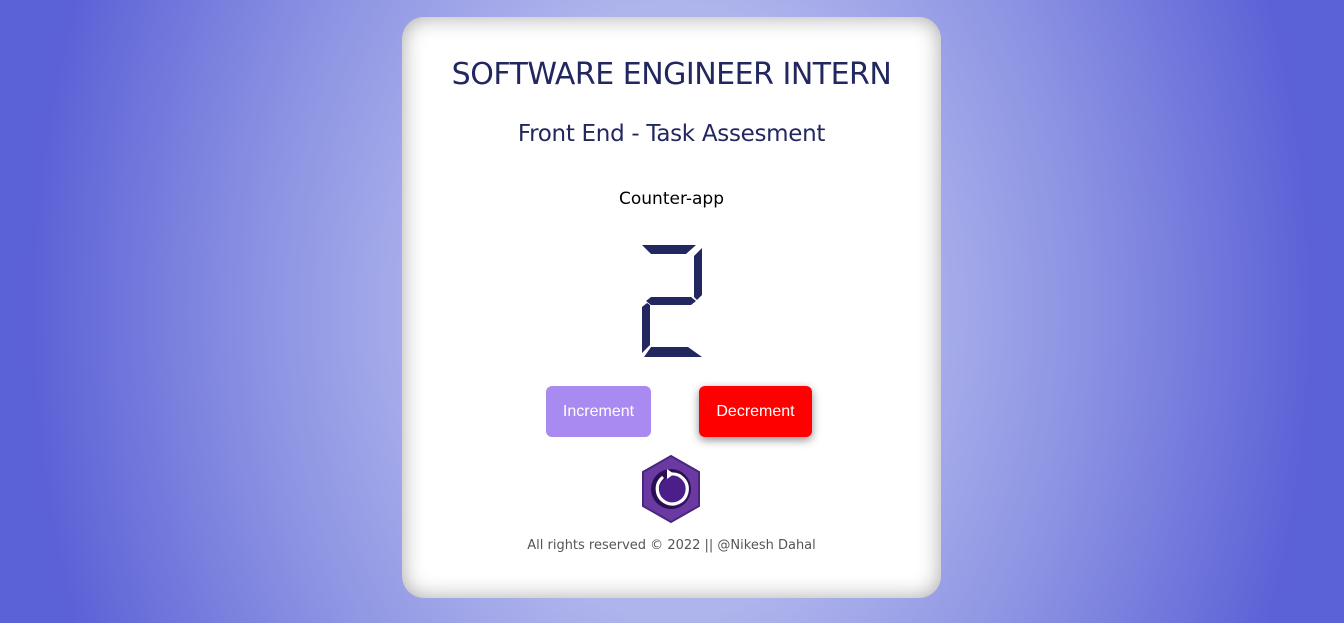  What do you see at coordinates (671, 134) in the screenshot?
I see `page-subtitle: Front End - Task Assesment` at bounding box center [671, 134].